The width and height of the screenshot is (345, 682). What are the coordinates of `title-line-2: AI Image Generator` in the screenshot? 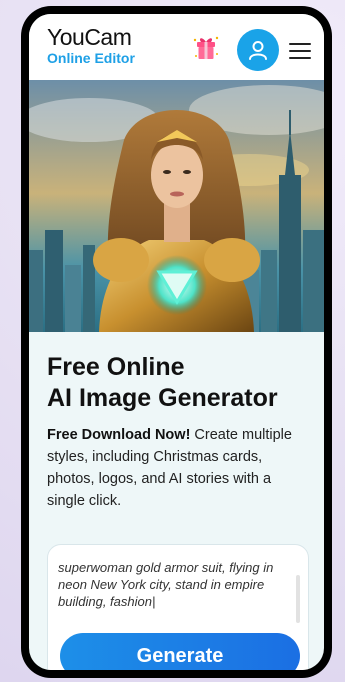 It's located at (162, 398).